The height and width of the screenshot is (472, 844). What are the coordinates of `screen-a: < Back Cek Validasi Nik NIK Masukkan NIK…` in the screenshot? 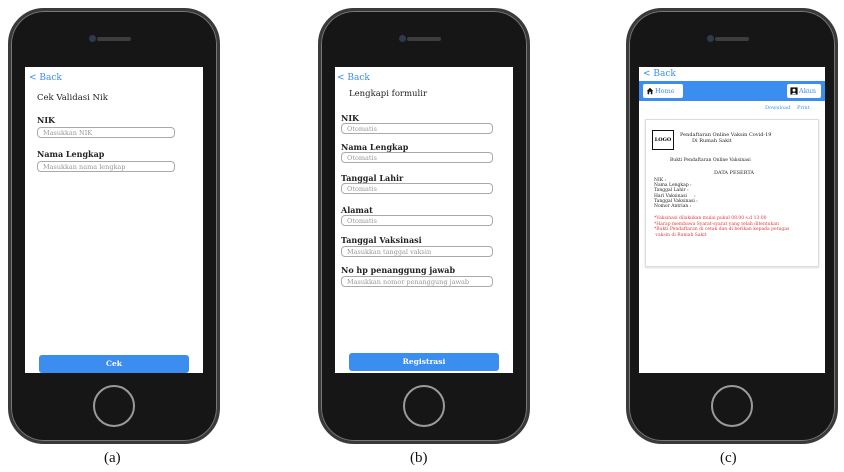 It's located at (114, 220).